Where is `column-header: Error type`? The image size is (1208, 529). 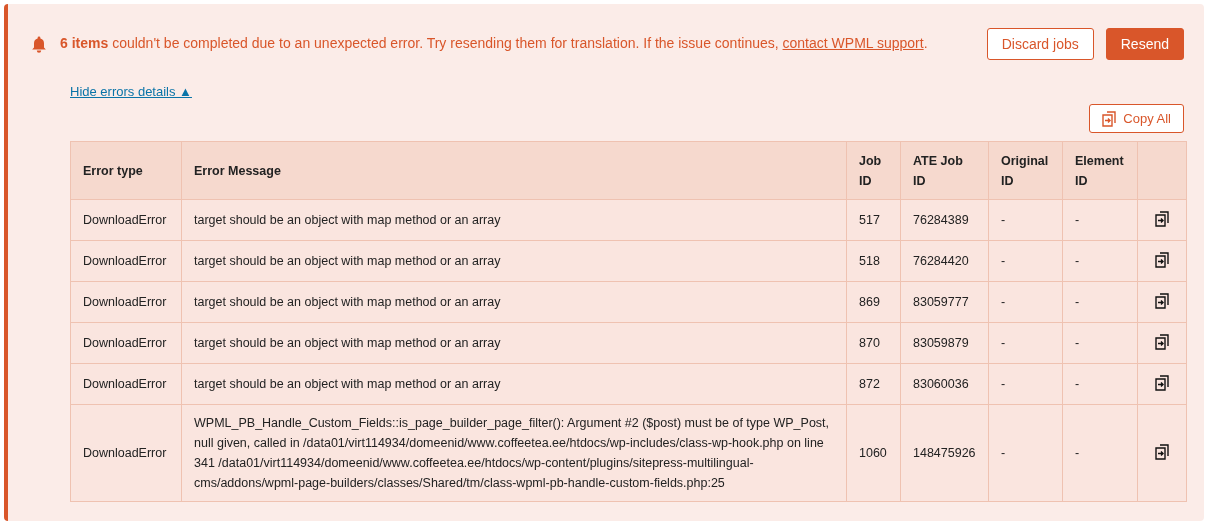 column-header: Error type is located at coordinates (126, 170).